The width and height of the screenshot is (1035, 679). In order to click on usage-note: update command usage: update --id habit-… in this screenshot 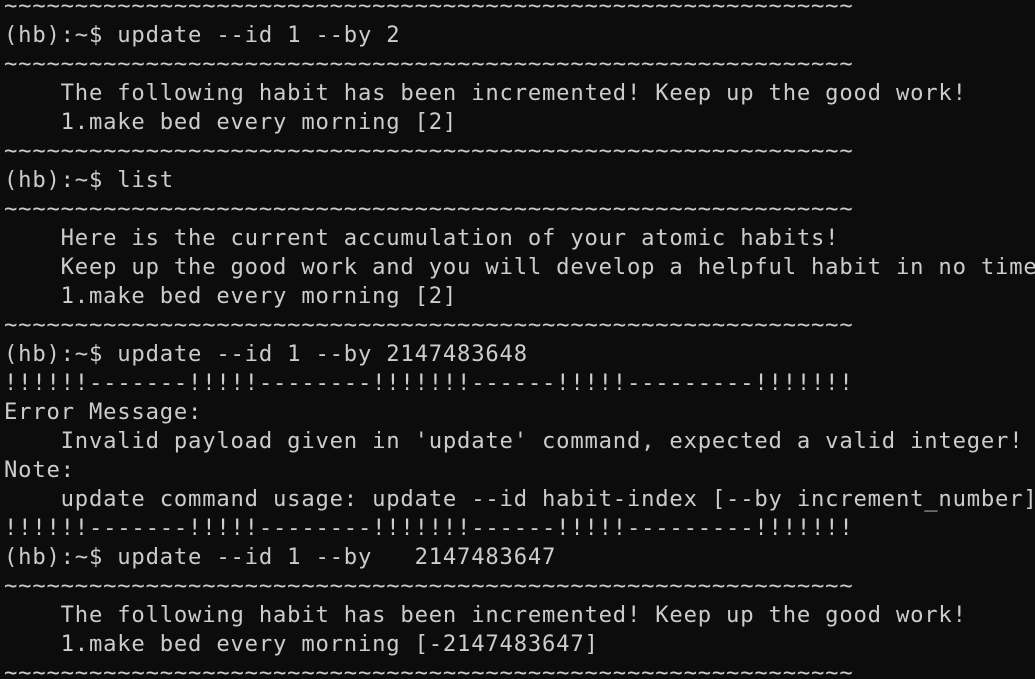, I will do `click(519, 499)`.